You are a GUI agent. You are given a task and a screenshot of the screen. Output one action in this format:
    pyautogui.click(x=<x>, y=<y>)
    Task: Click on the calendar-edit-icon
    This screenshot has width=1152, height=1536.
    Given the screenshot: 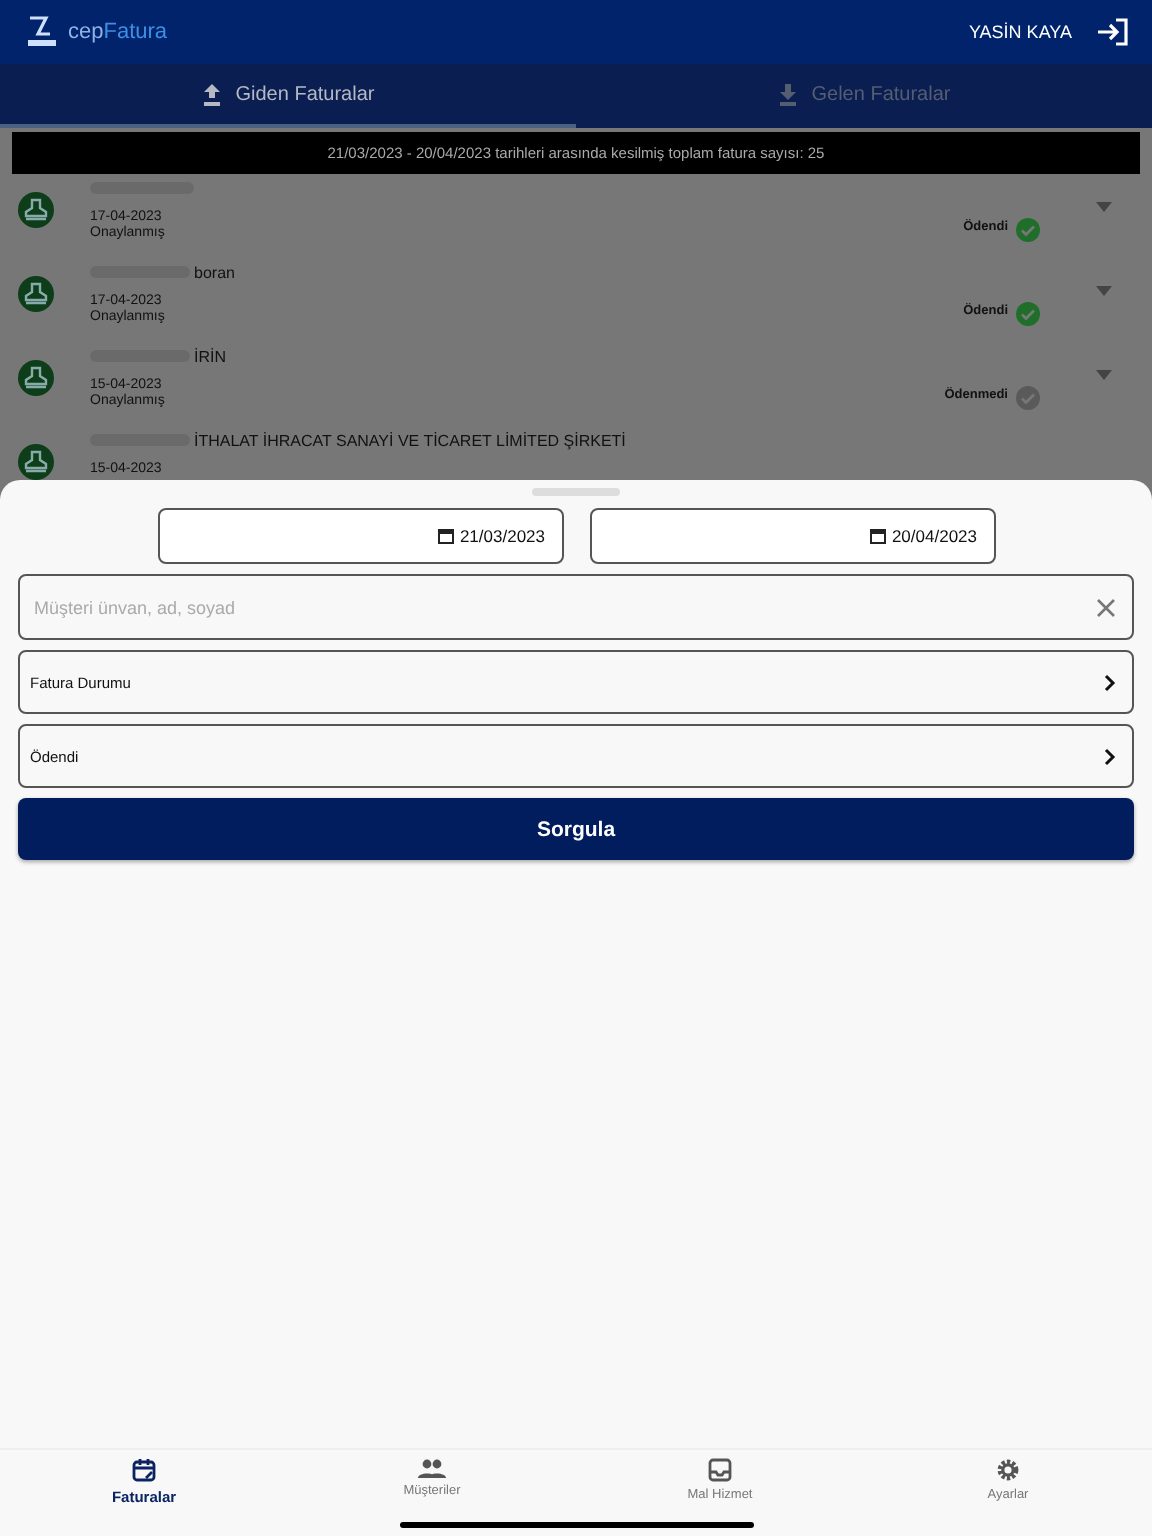 What is the action you would take?
    pyautogui.click(x=144, y=1470)
    